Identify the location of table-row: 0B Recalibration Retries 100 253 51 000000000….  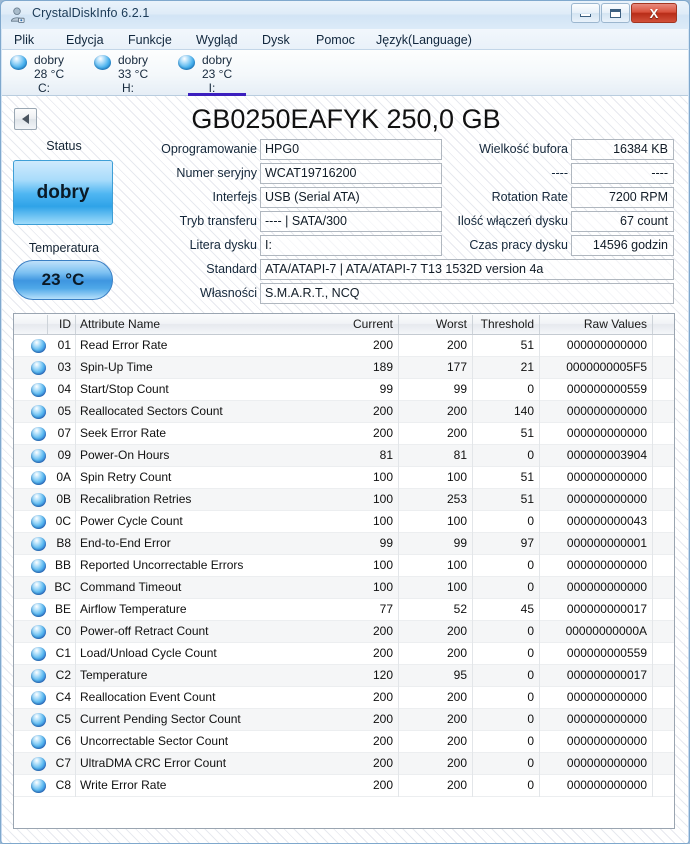
(344, 500).